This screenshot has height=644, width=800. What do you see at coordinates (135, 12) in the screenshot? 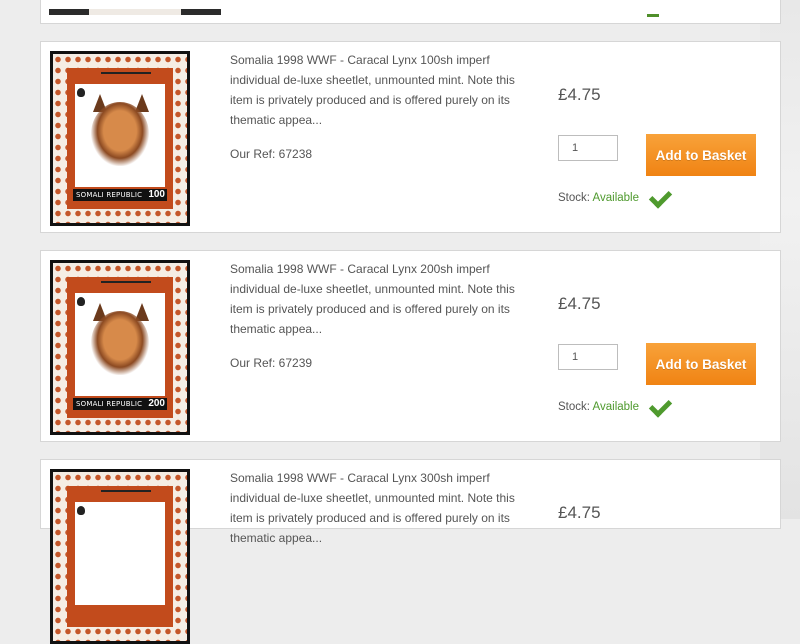
I see `product-image-partial` at bounding box center [135, 12].